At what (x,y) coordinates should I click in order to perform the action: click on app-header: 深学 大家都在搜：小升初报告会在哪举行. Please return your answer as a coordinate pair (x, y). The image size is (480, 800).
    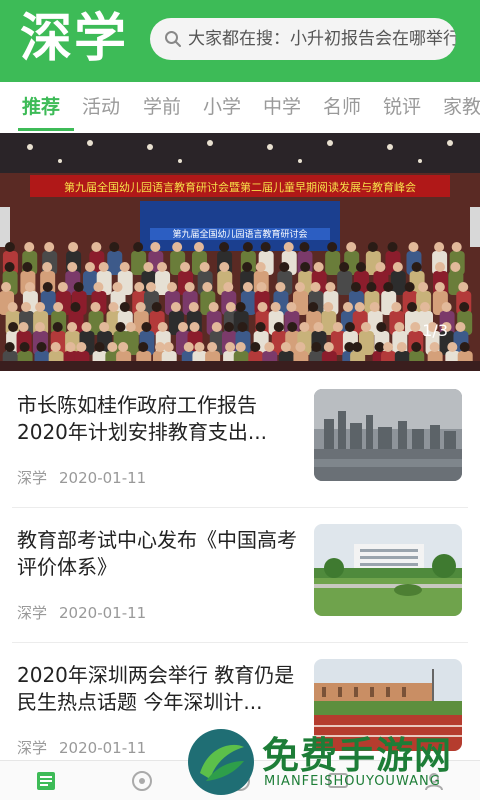
    Looking at the image, I should click on (240, 41).